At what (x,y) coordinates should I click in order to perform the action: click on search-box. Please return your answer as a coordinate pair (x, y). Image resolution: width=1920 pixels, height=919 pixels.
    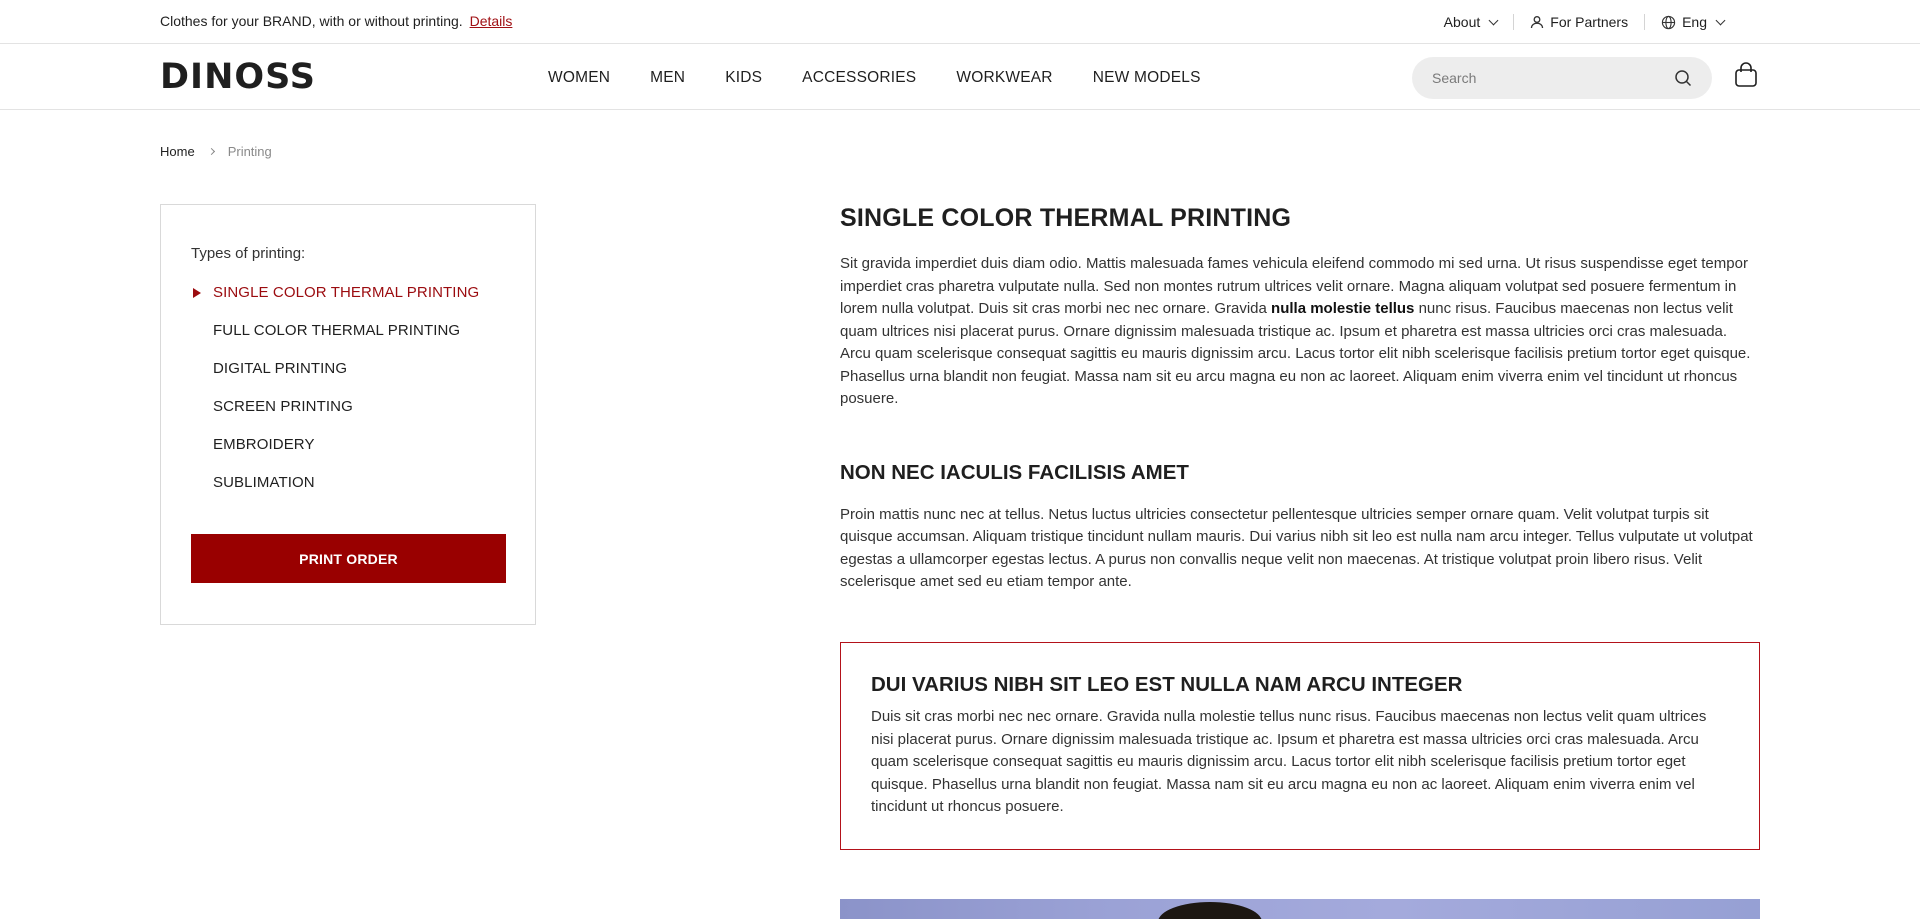
    Looking at the image, I should click on (1562, 78).